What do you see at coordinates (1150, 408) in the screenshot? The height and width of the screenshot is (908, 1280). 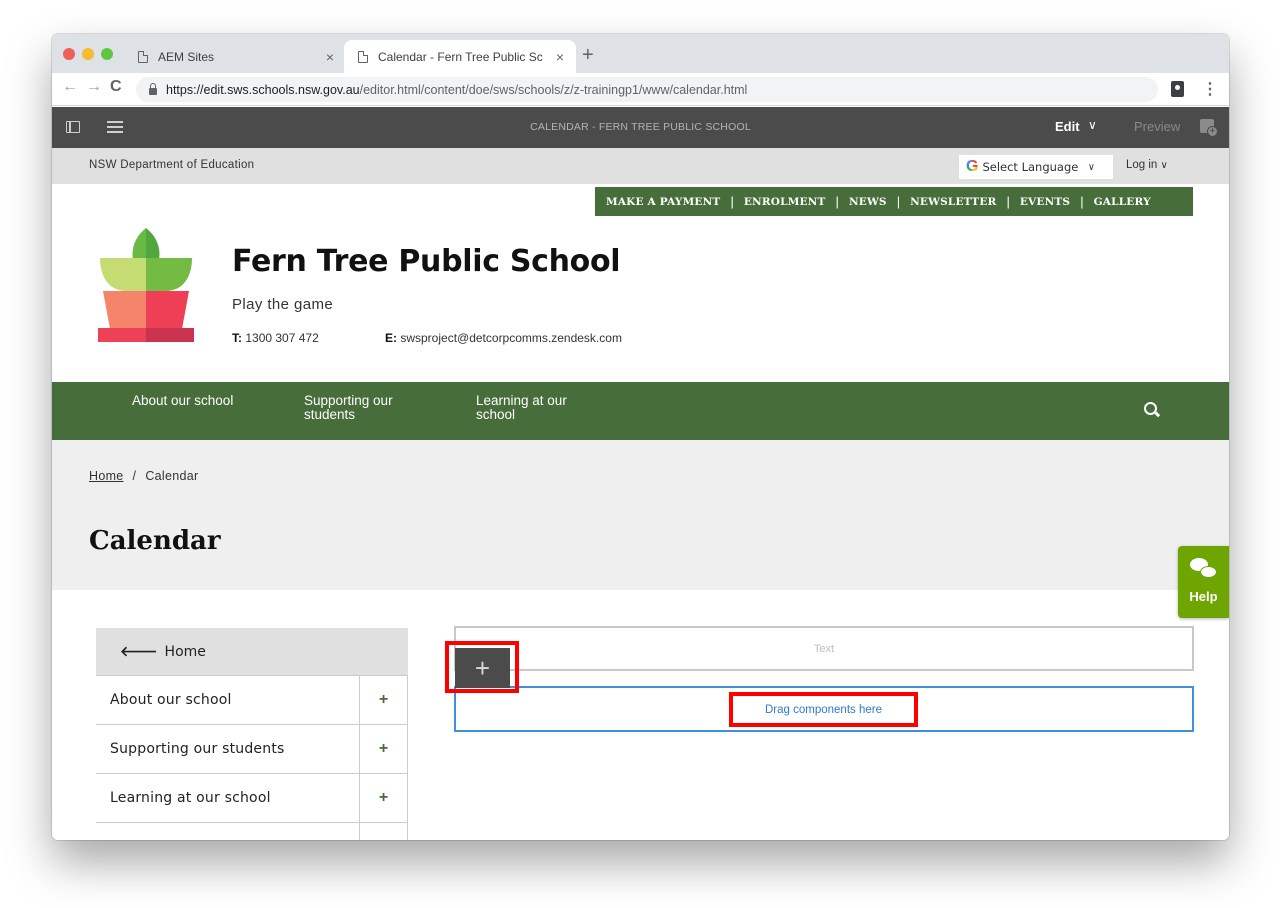 I see `search-icon` at bounding box center [1150, 408].